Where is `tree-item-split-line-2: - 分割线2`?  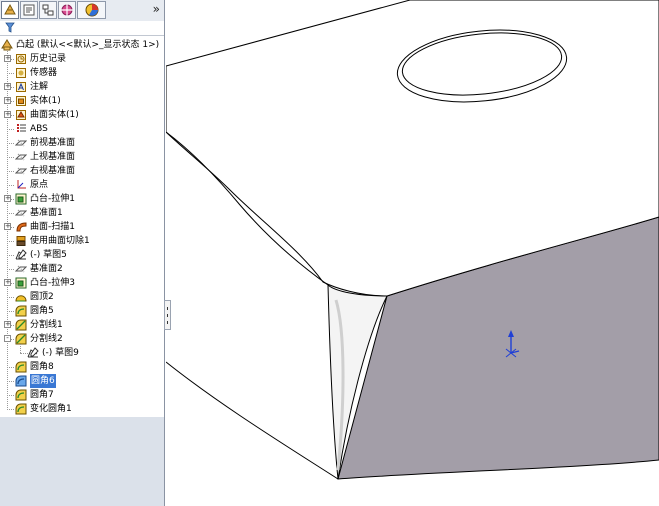
tree-item-split-line-2: - 分割线2 is located at coordinates (82, 339).